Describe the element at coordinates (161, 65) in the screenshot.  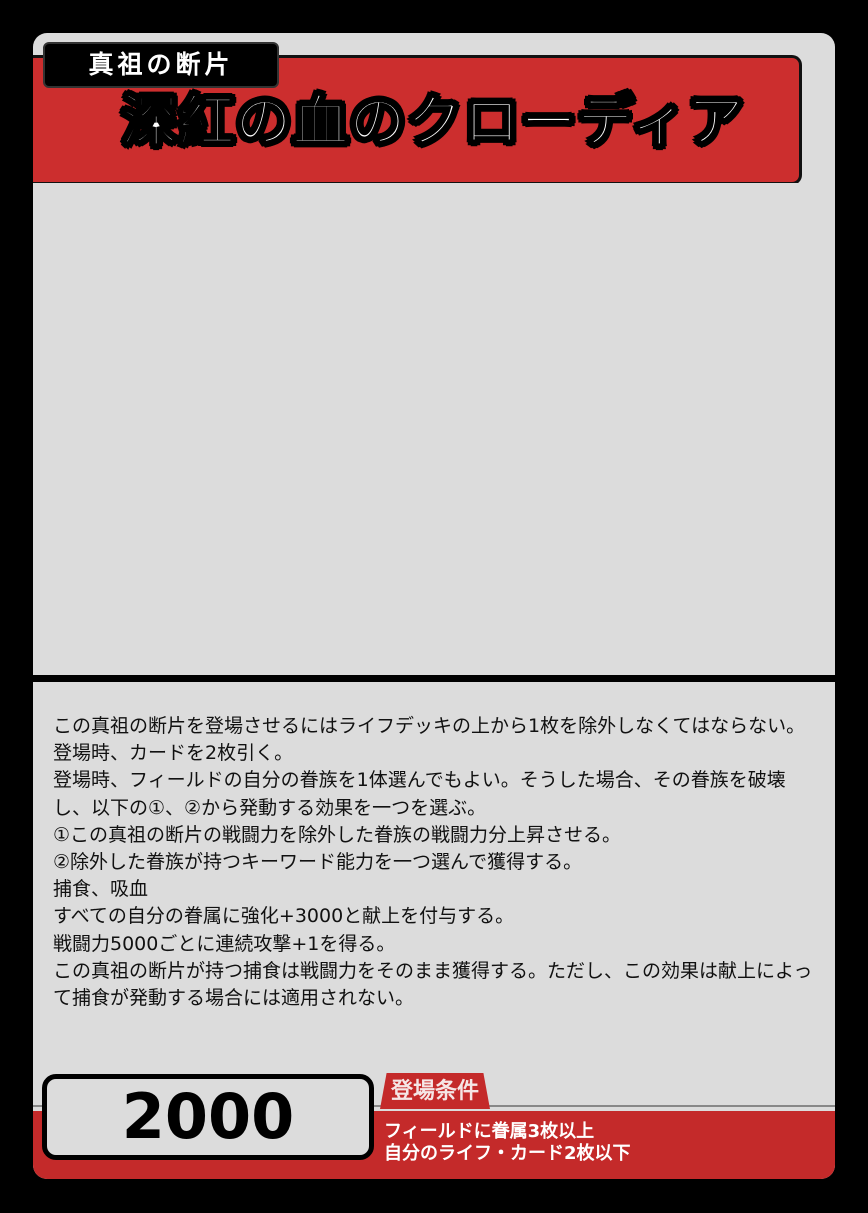
I see `card-category-tab: 真祖の断片` at that location.